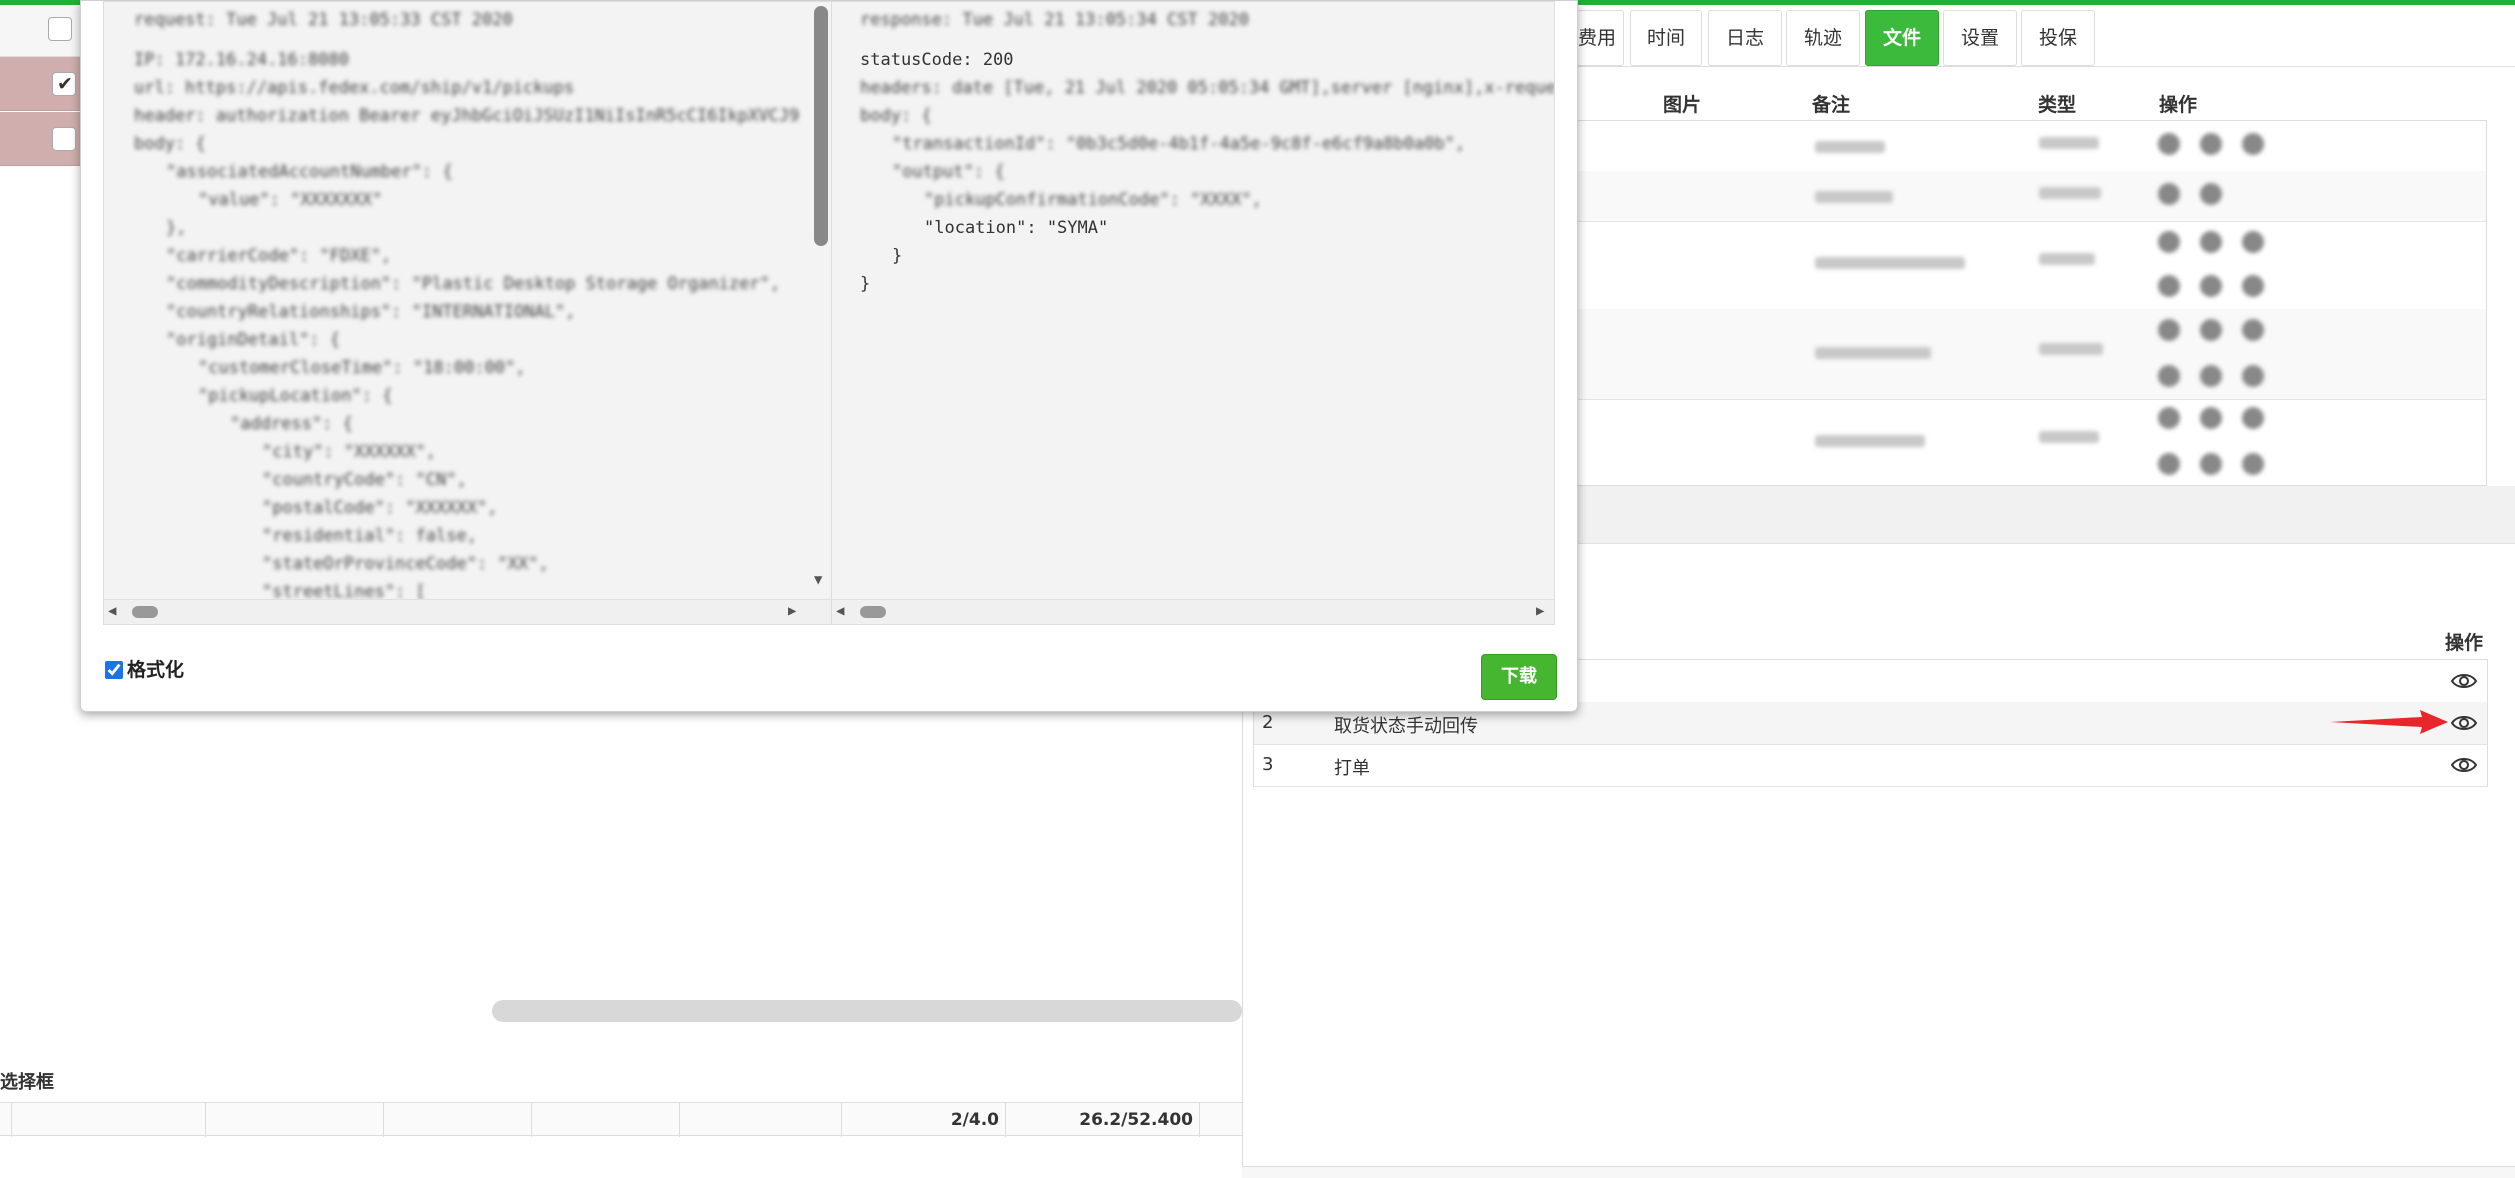 The height and width of the screenshot is (1178, 2515). Describe the element at coordinates (1268, 764) in the screenshot. I see `log-row-num: 3` at that location.